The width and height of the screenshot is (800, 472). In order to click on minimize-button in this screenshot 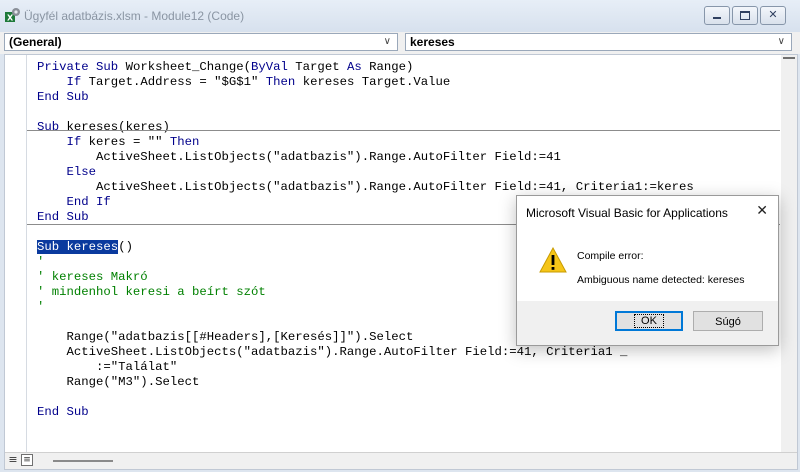, I will do `click(717, 15)`.